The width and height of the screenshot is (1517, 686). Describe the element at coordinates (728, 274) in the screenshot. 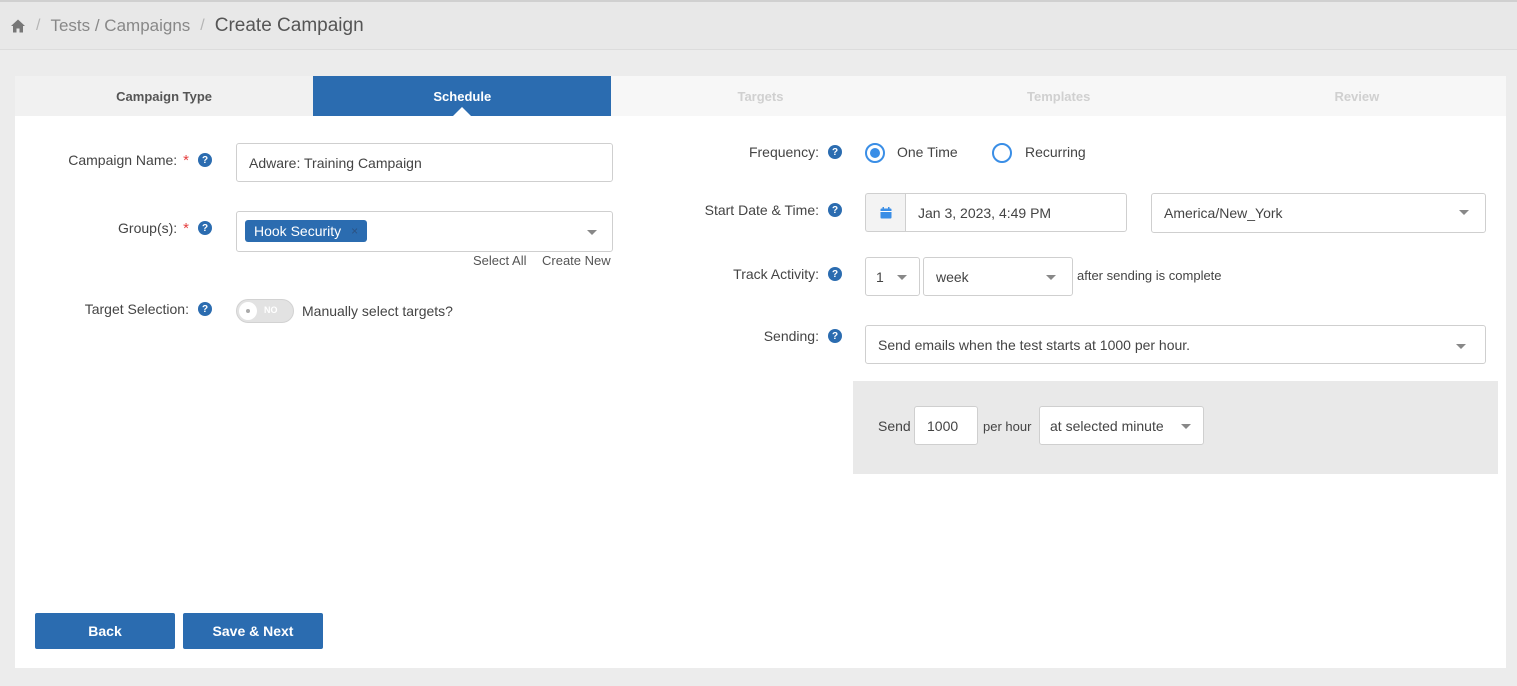

I see `track-activity-label: Track Activity: ?` at that location.